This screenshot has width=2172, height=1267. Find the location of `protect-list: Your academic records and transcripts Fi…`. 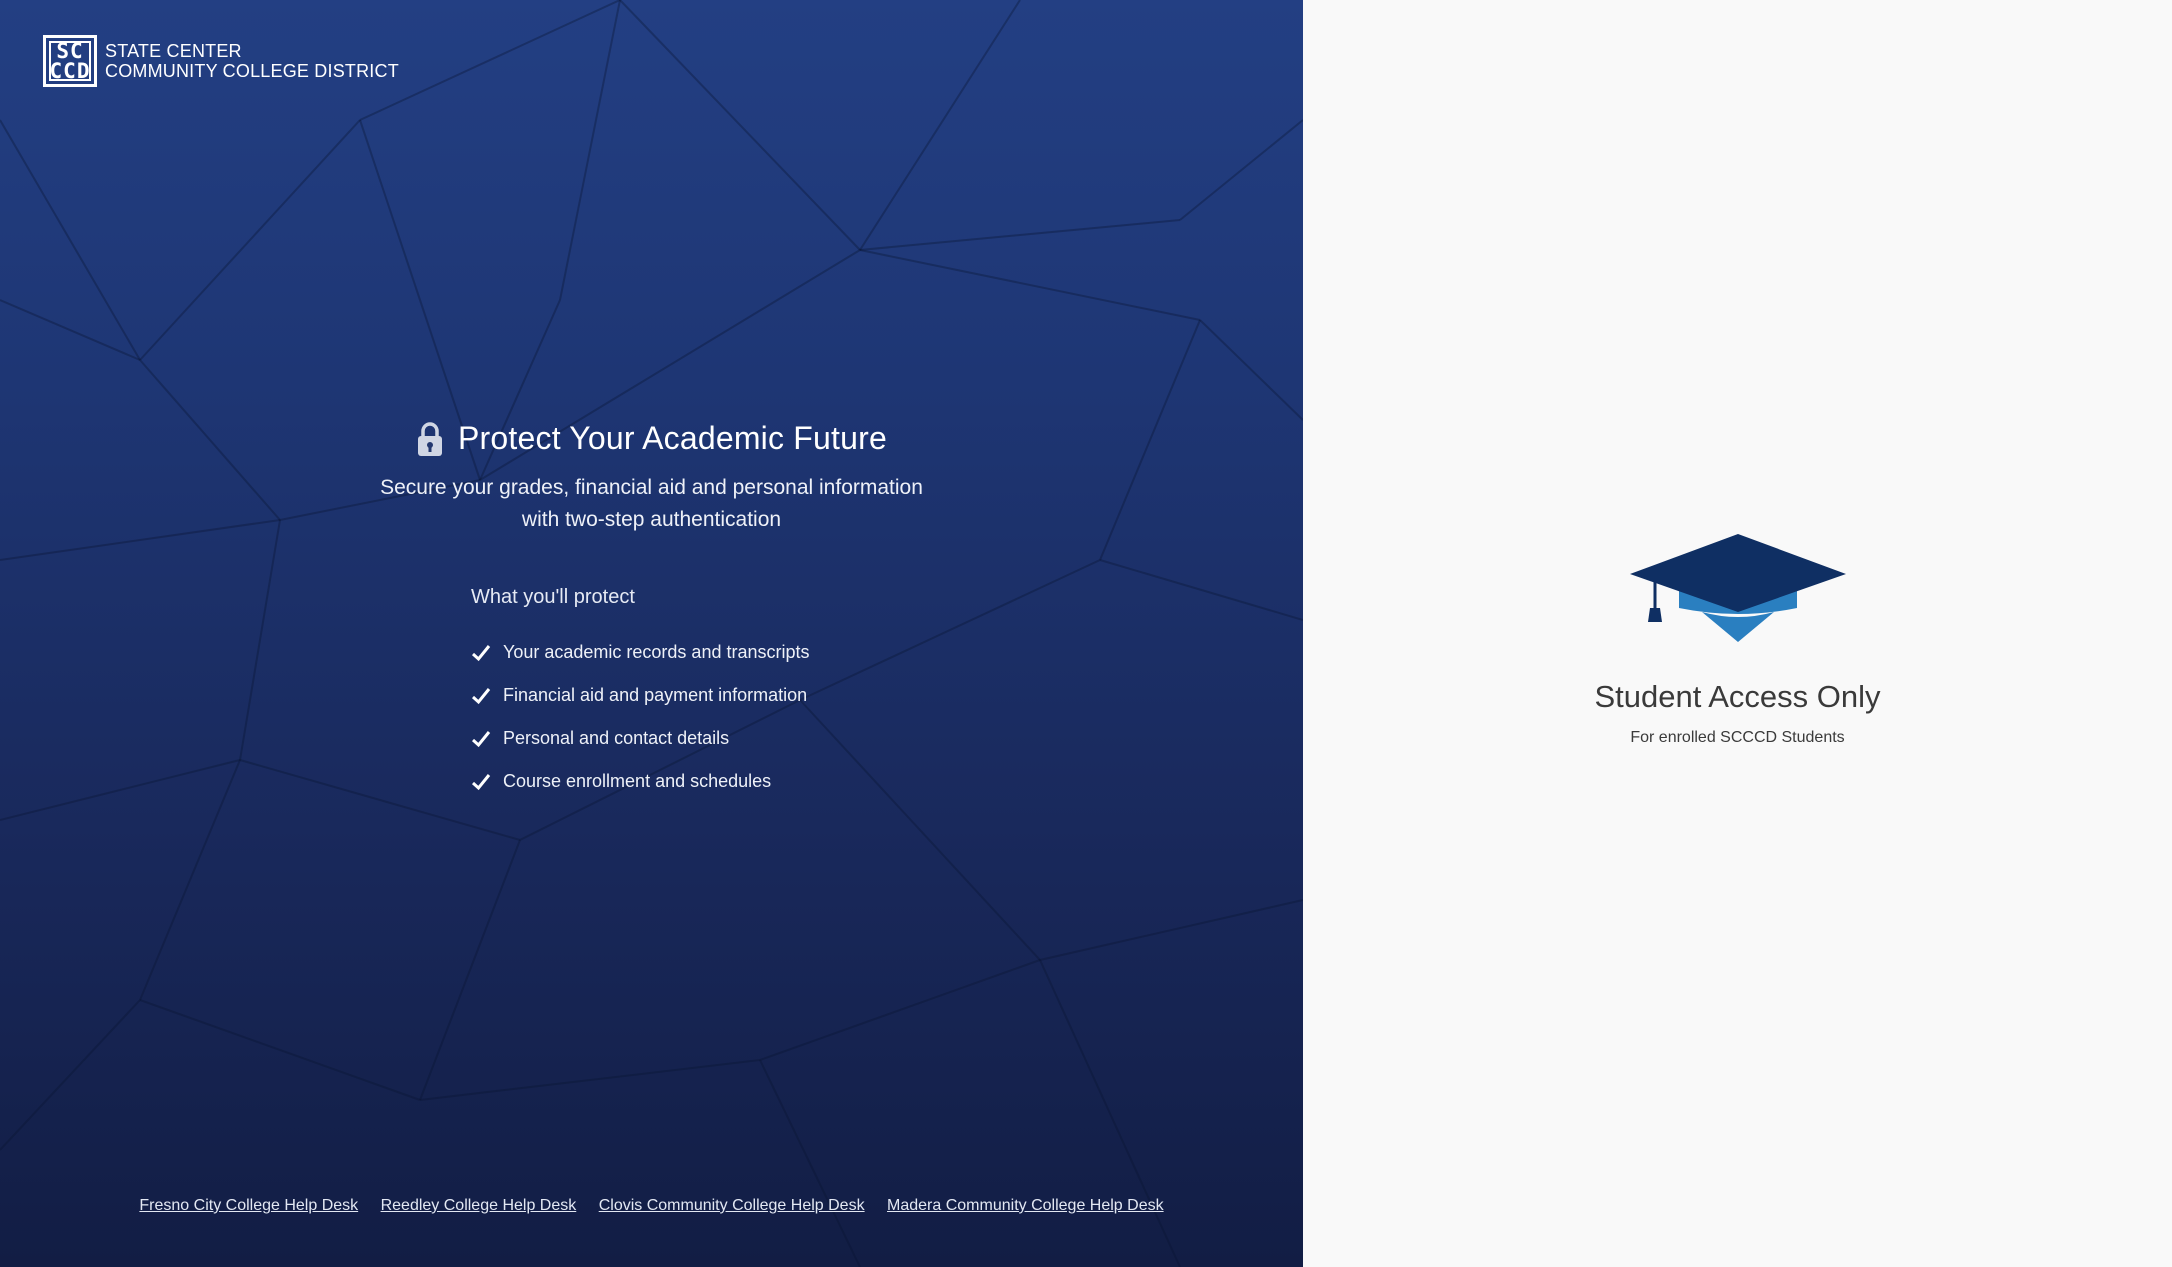

protect-list: Your academic records and transcripts Fi… is located at coordinates (640, 717).